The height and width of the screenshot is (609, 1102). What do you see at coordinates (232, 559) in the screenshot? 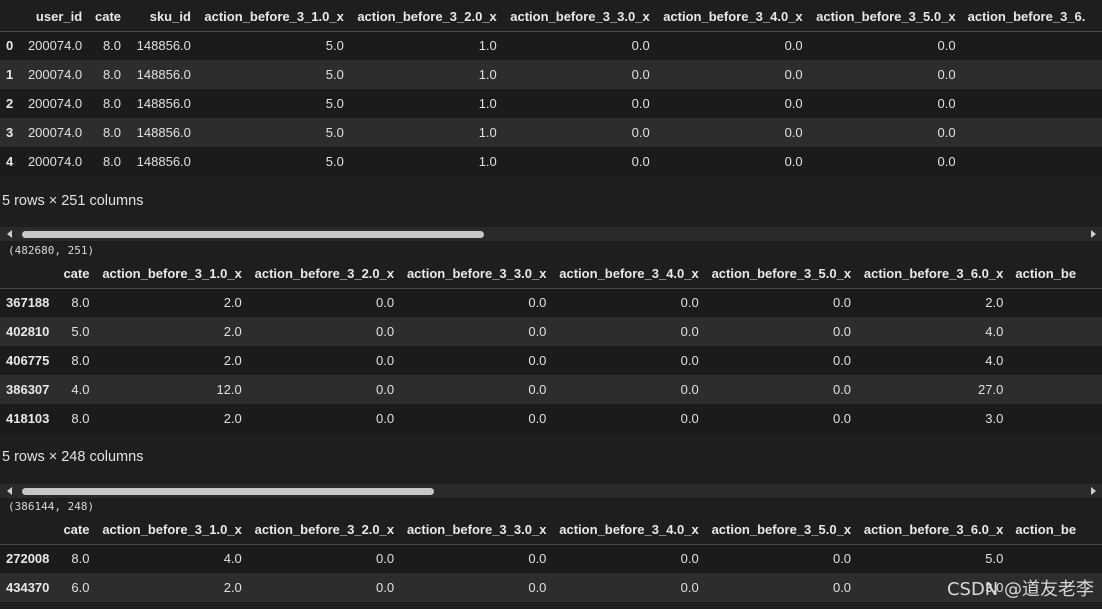
I see `table-cell: 4.0` at bounding box center [232, 559].